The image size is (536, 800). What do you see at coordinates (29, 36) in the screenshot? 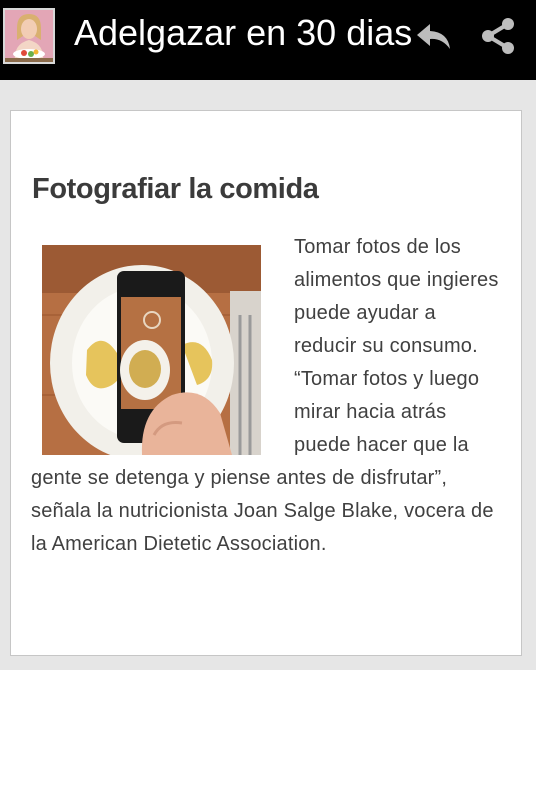
I see `app-logo-icon` at bounding box center [29, 36].